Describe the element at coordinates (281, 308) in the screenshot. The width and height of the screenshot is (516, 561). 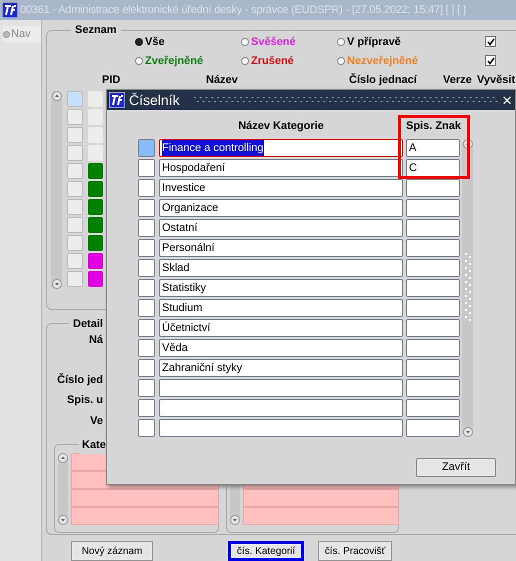
I see `name-field: Studium` at that location.